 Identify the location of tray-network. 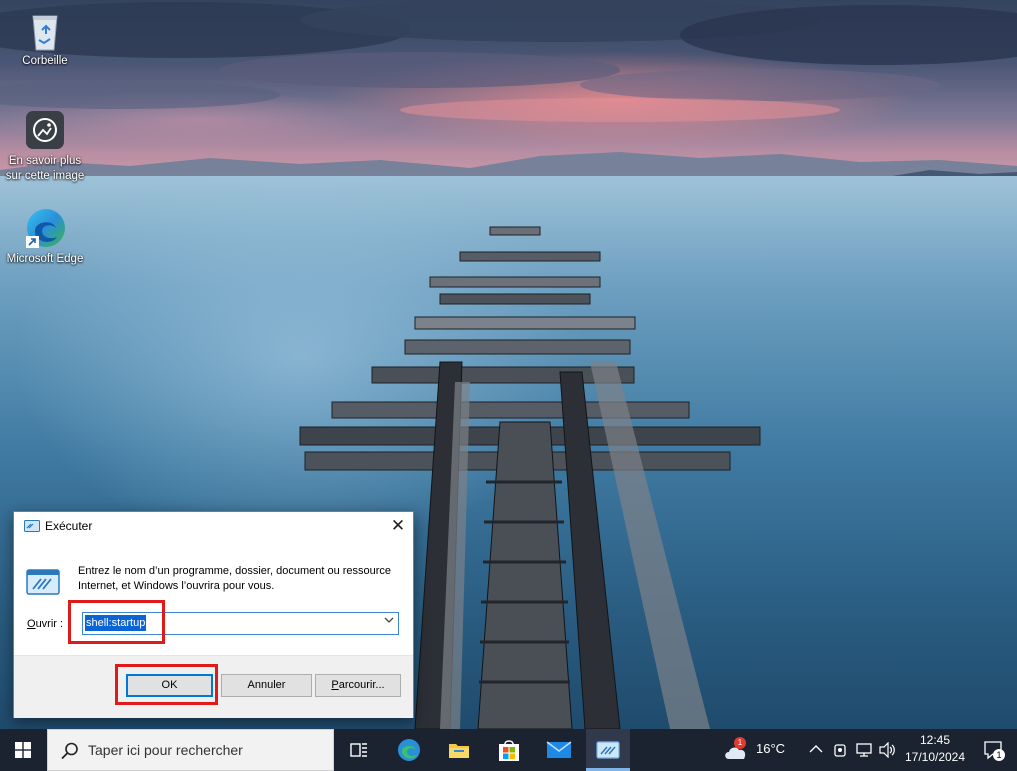
(864, 750).